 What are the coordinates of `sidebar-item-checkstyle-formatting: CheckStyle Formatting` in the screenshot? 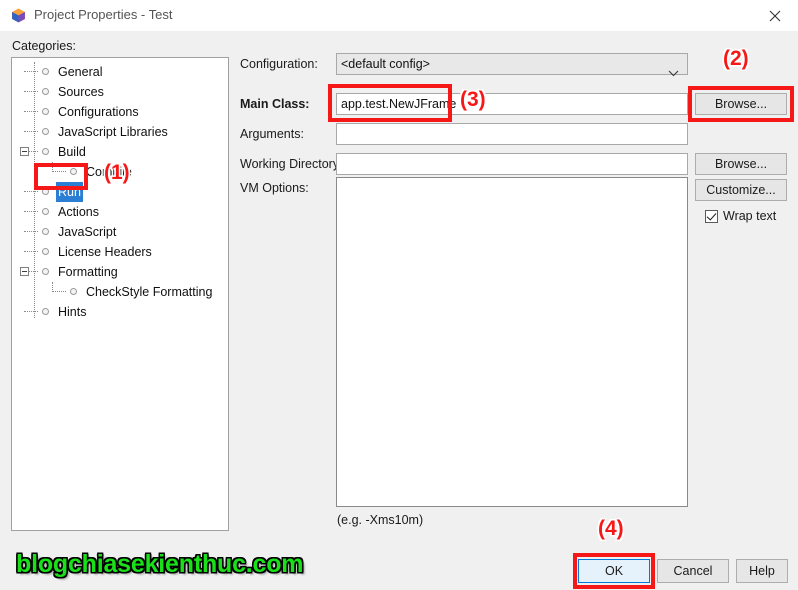 It's located at (120, 292).